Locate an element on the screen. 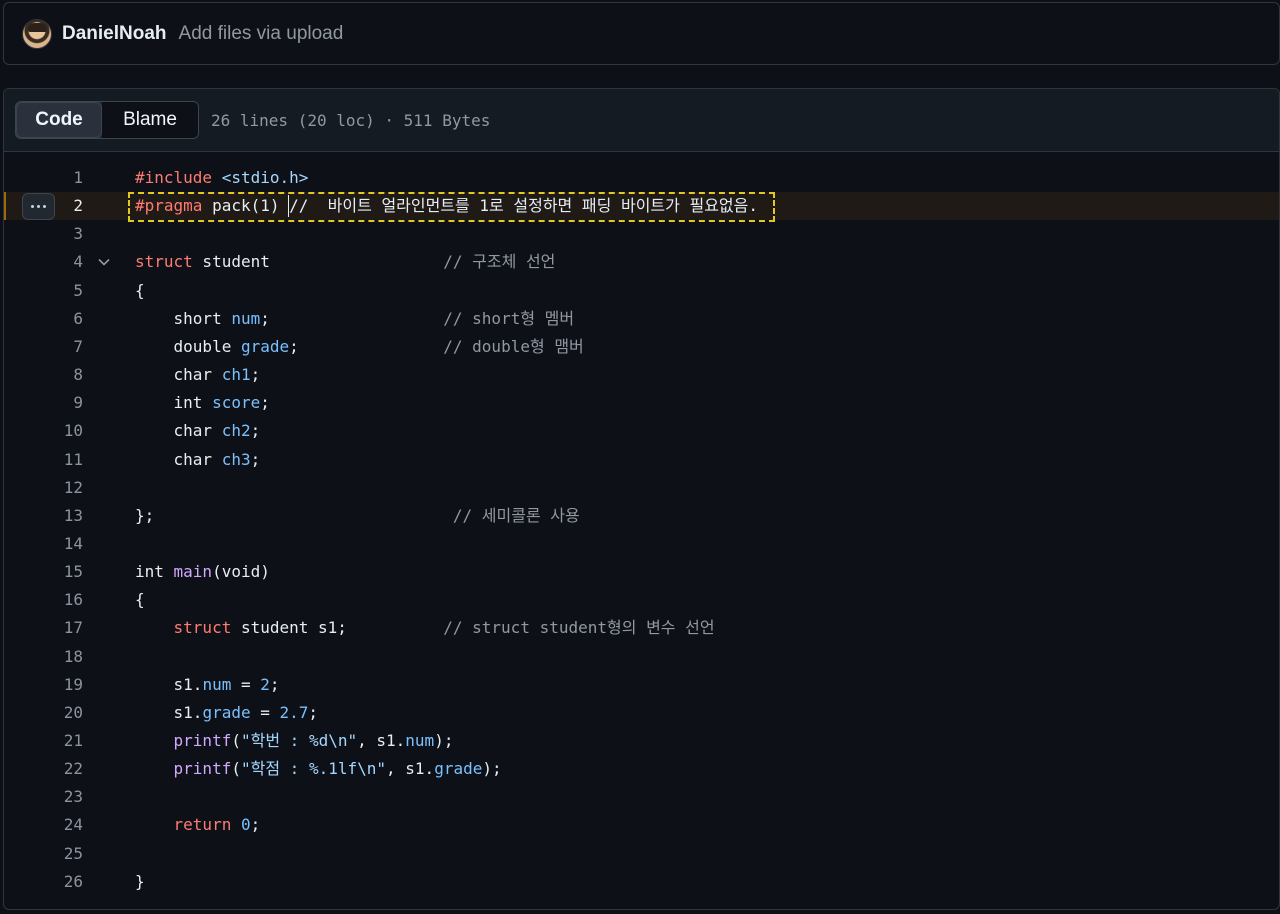 The height and width of the screenshot is (914, 1280). chevron-down-icon is located at coordinates (104, 262).